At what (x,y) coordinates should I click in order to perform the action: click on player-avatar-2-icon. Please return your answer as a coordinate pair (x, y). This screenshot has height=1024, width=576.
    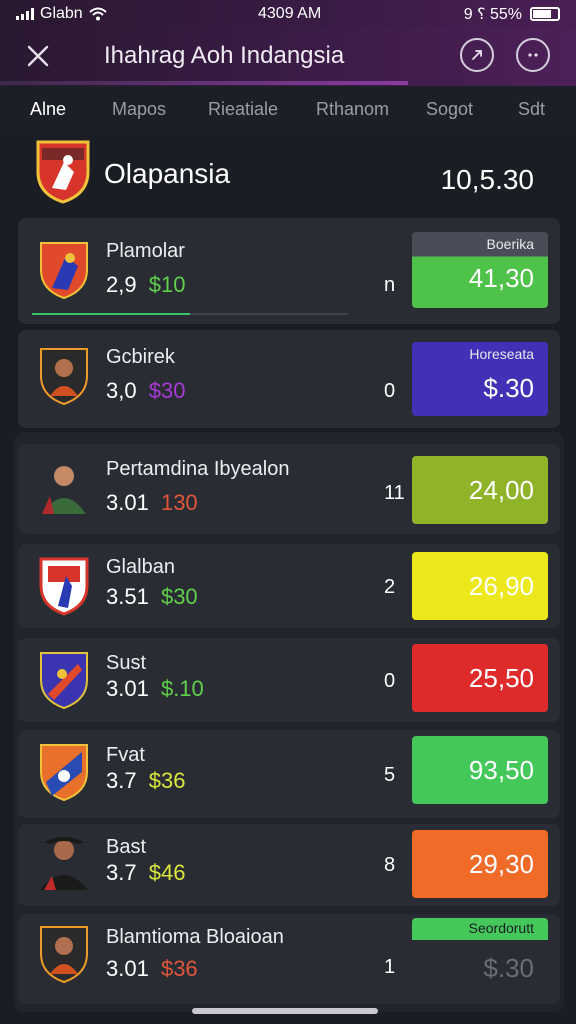
    Looking at the image, I should click on (64, 863).